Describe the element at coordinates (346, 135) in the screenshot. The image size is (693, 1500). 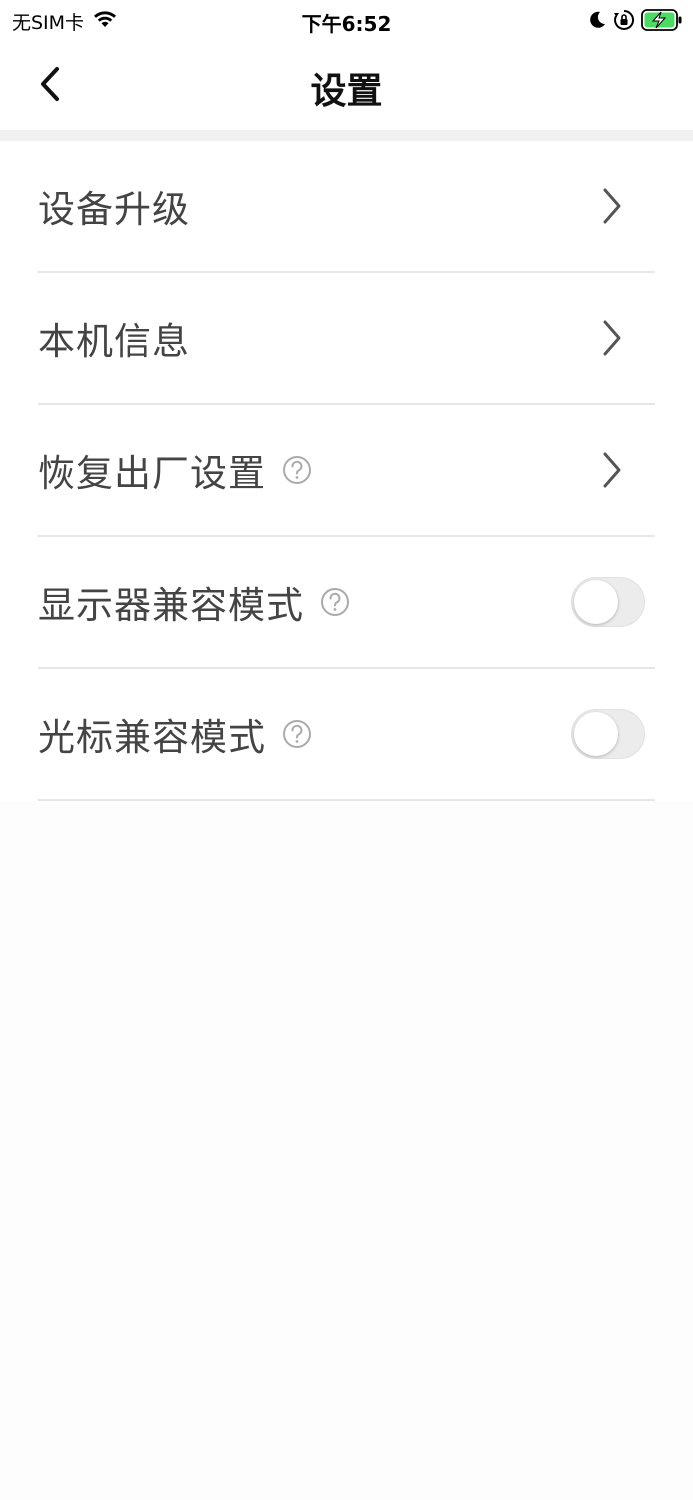
I see `section-divider` at that location.